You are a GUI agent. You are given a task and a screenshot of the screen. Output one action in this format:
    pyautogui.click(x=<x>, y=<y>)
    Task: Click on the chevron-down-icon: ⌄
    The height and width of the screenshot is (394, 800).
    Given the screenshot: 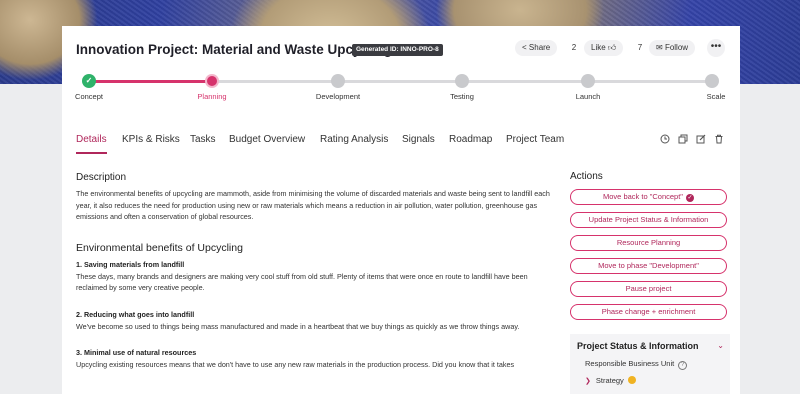 What is the action you would take?
    pyautogui.click(x=720, y=345)
    